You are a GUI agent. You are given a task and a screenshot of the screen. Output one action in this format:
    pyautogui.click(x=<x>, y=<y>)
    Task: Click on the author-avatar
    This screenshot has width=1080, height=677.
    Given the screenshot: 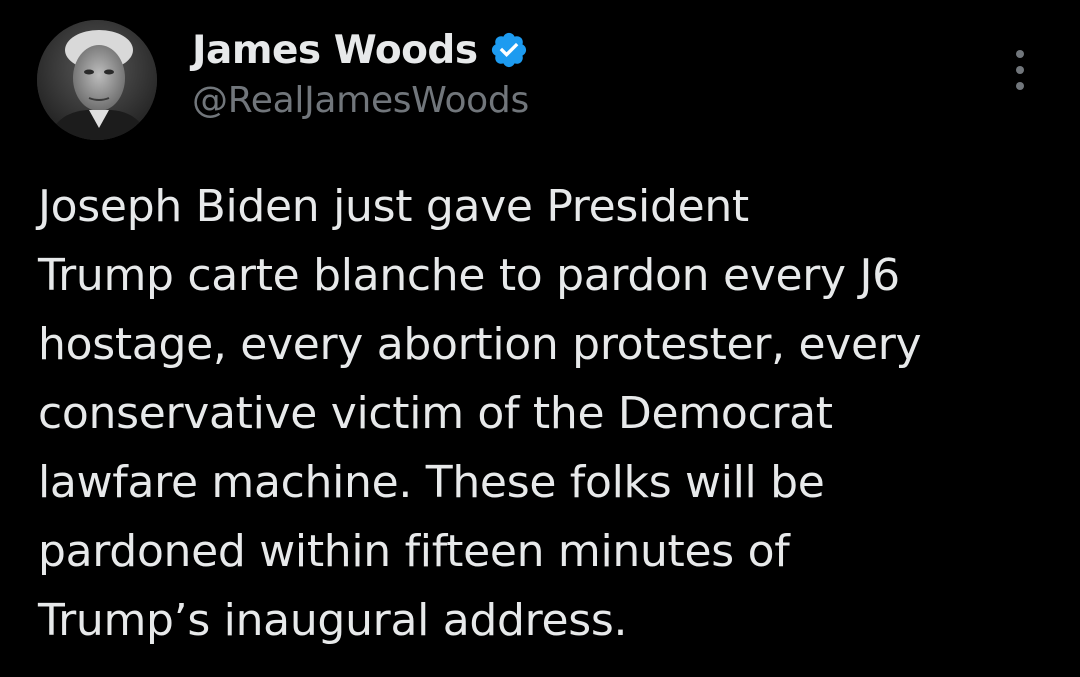 What is the action you would take?
    pyautogui.click(x=97, y=80)
    